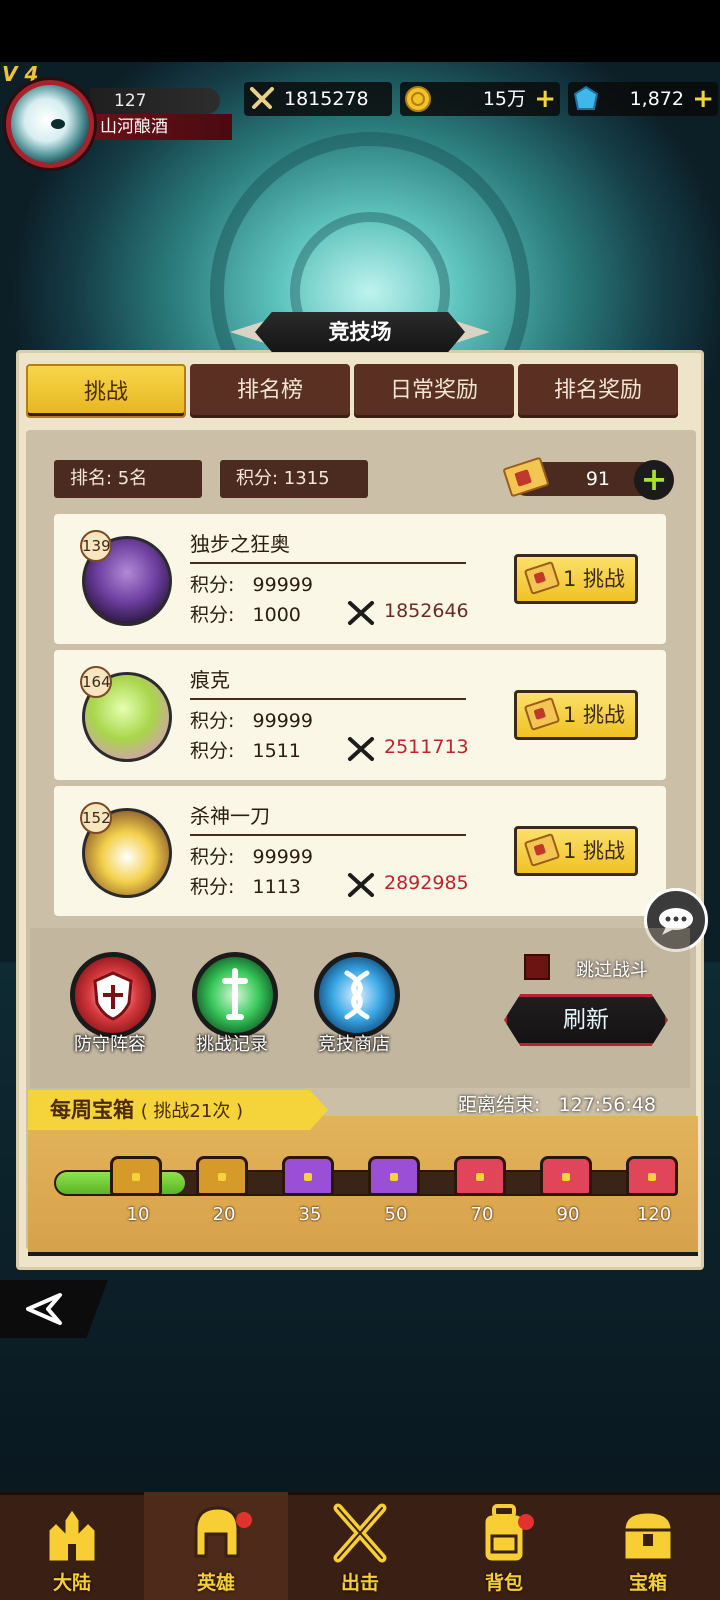 This screenshot has width=720, height=1600. Describe the element at coordinates (545, 99) in the screenshot. I see `add-gold-button: +` at that location.